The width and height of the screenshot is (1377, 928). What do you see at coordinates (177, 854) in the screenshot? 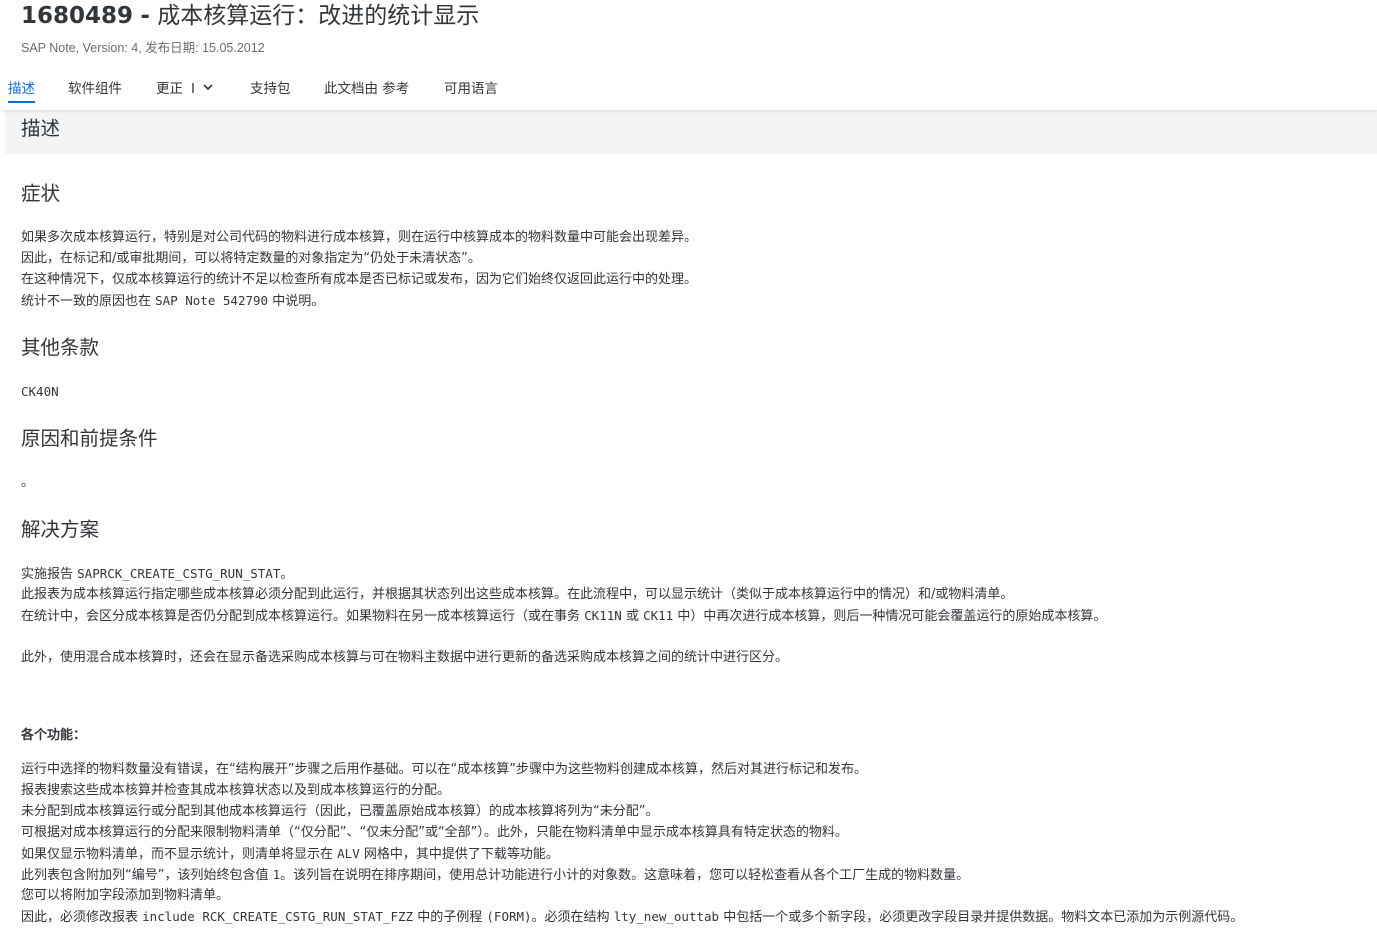
I see `function-text-fragment: 如果仅显示物料清单，而不显示统计，则清单将显示在` at bounding box center [177, 854].